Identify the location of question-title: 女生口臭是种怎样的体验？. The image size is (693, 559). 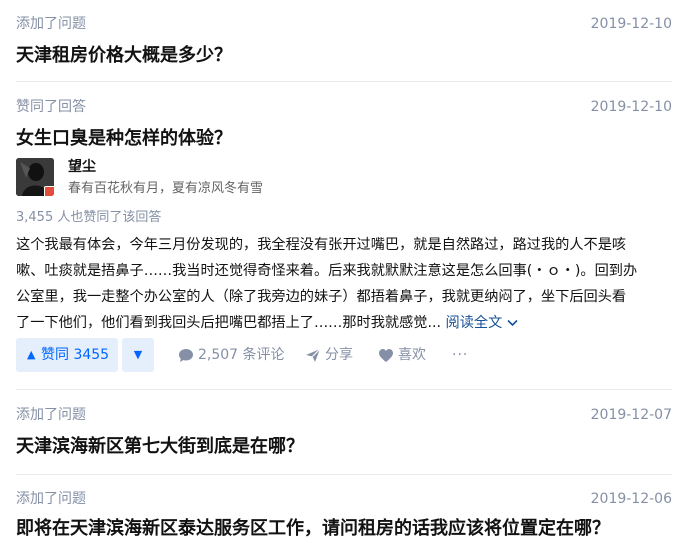
(124, 139).